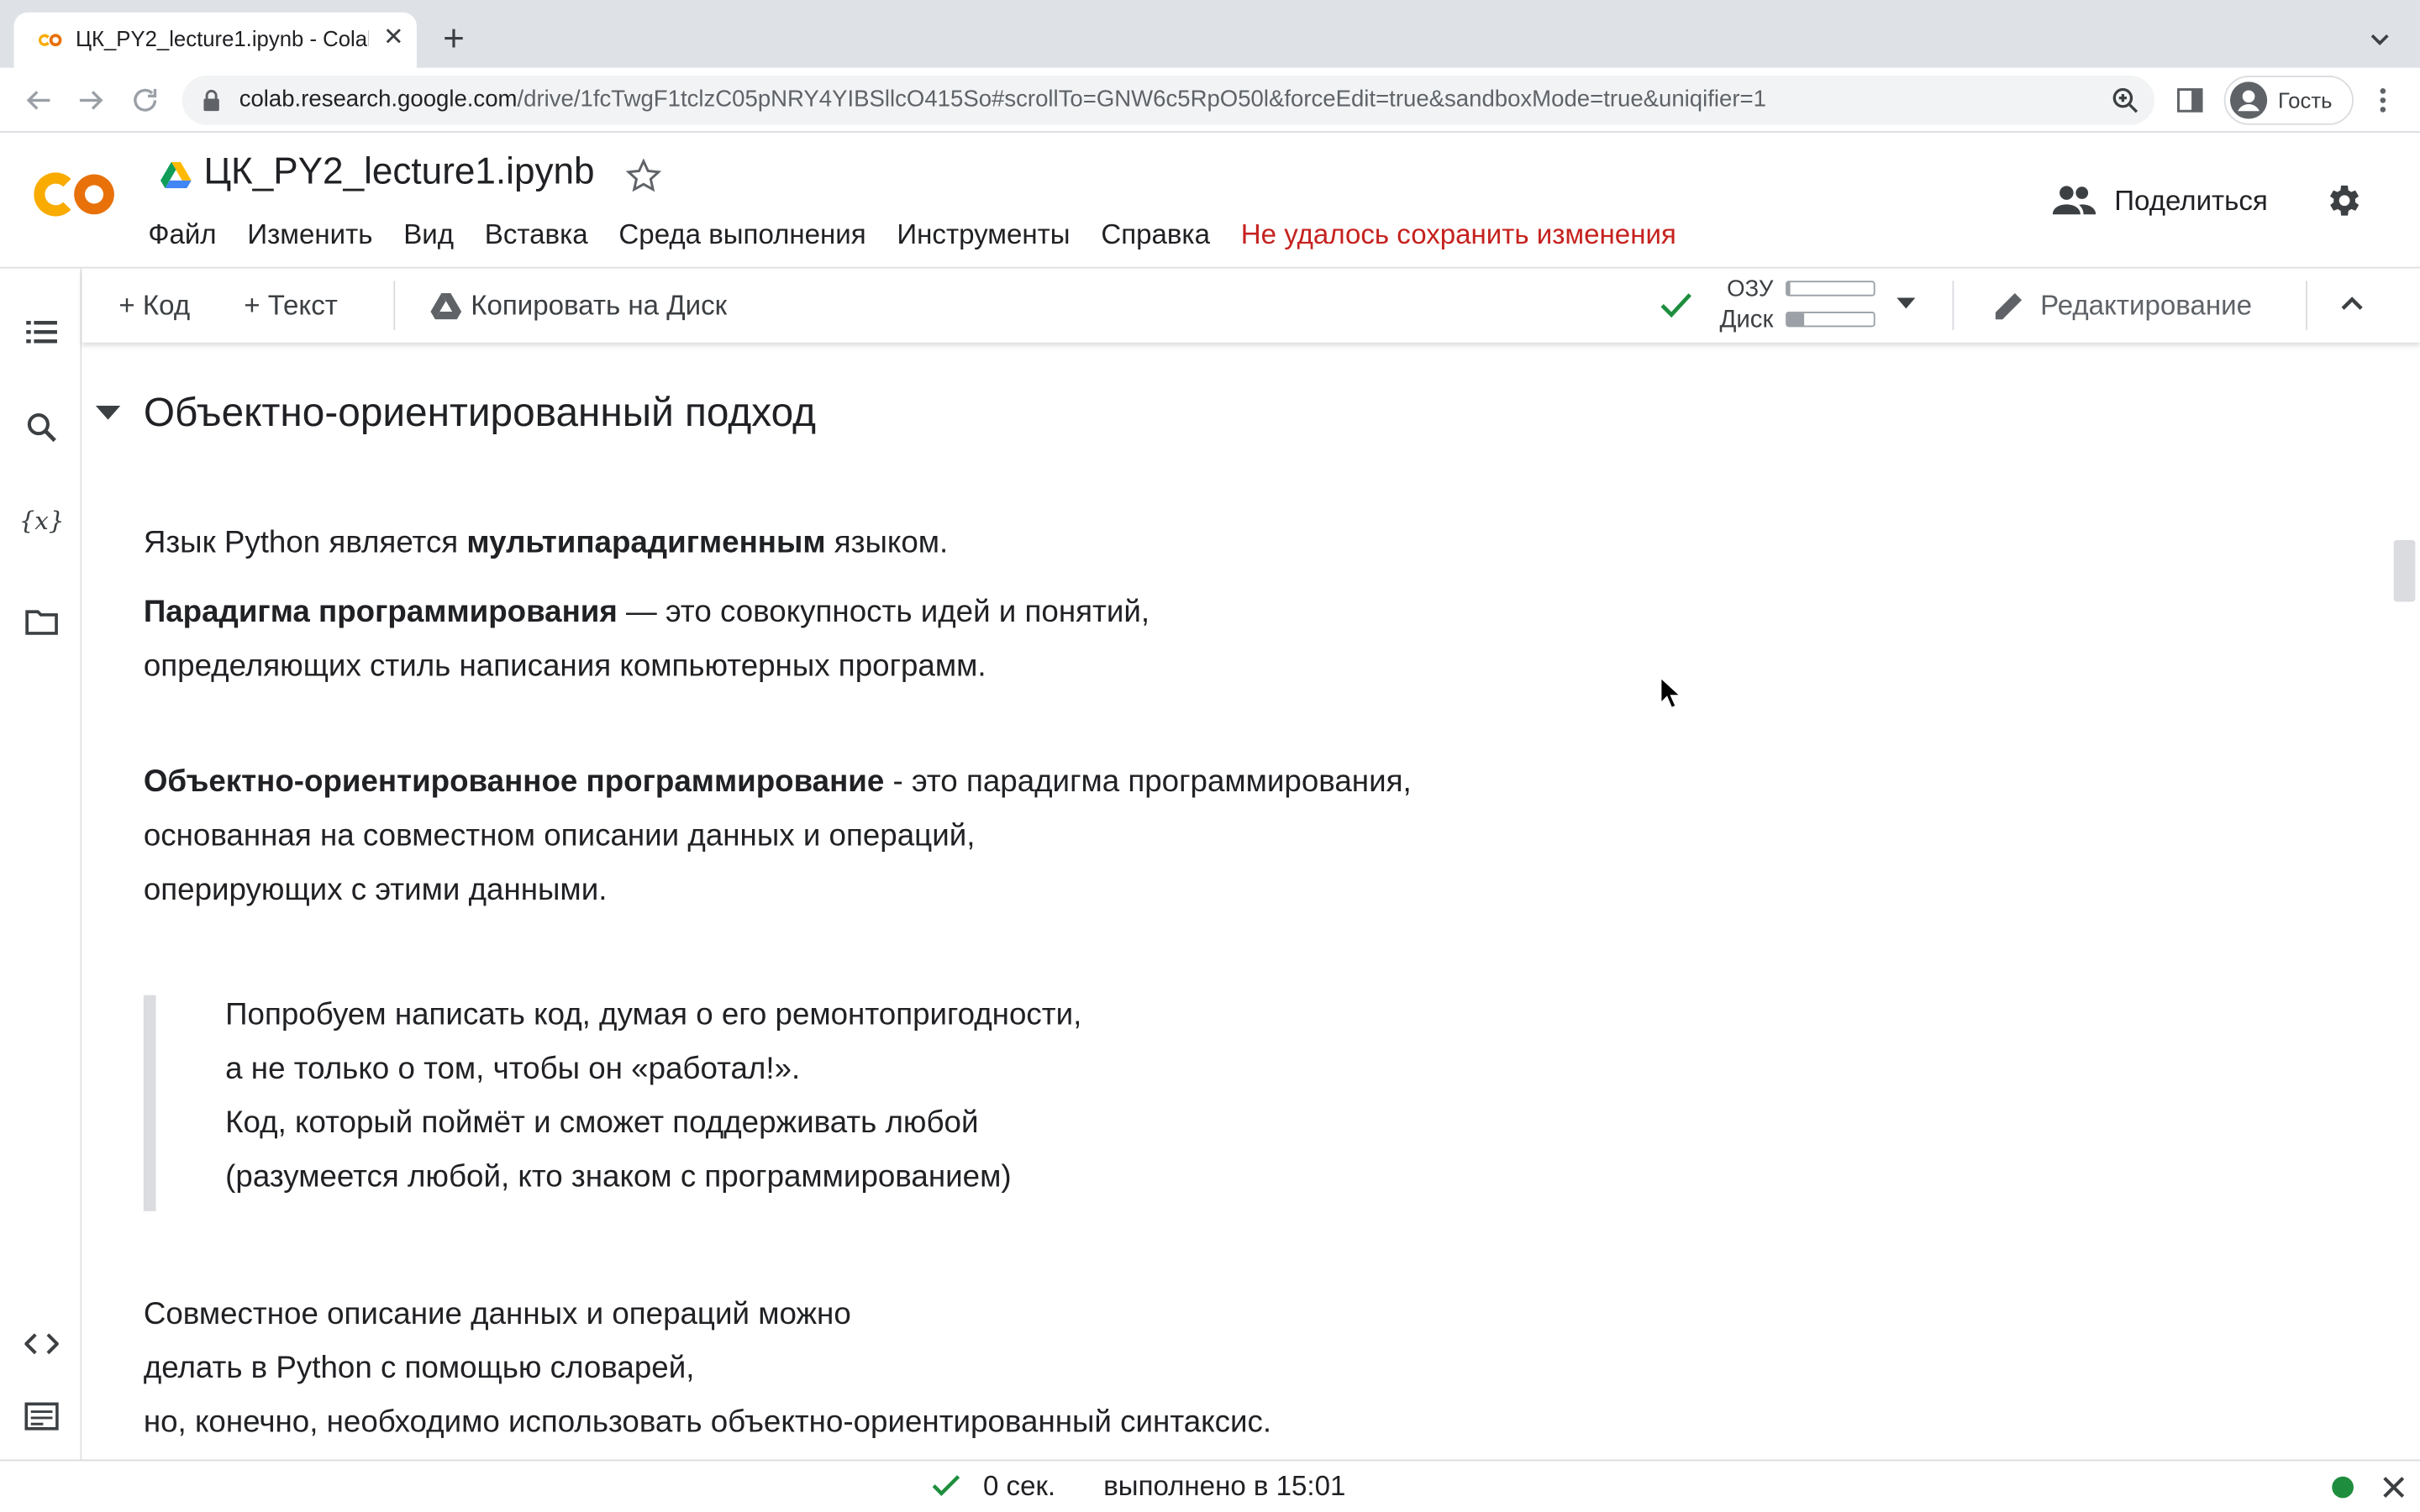  I want to click on browser-tab: ЦК_PY2_lecture1.ipynb - Colab ✕, so click(215, 40).